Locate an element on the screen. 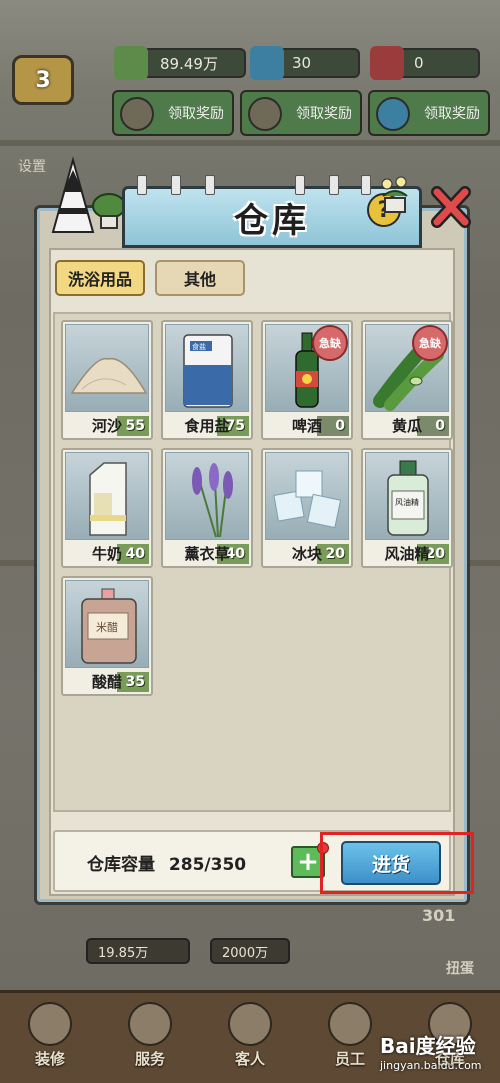 The width and height of the screenshot is (500, 1083). lavender-icon is located at coordinates (212, 500).